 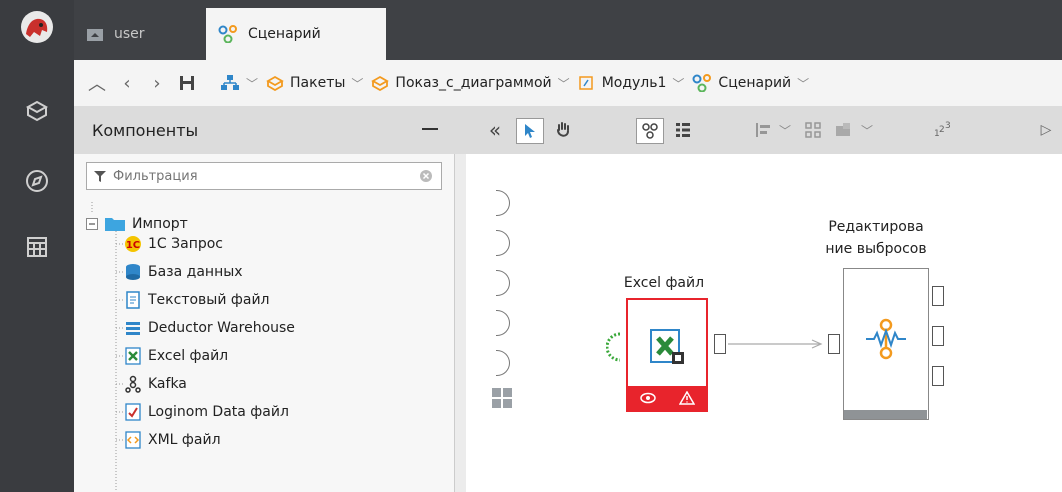 I want to click on tab-user: user, so click(x=139, y=34).